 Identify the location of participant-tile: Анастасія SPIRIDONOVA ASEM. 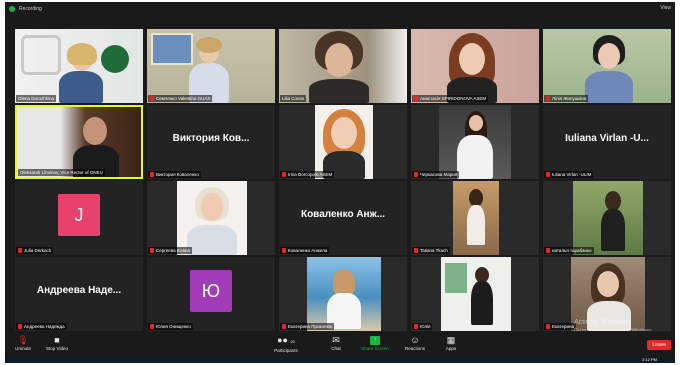
(475, 66).